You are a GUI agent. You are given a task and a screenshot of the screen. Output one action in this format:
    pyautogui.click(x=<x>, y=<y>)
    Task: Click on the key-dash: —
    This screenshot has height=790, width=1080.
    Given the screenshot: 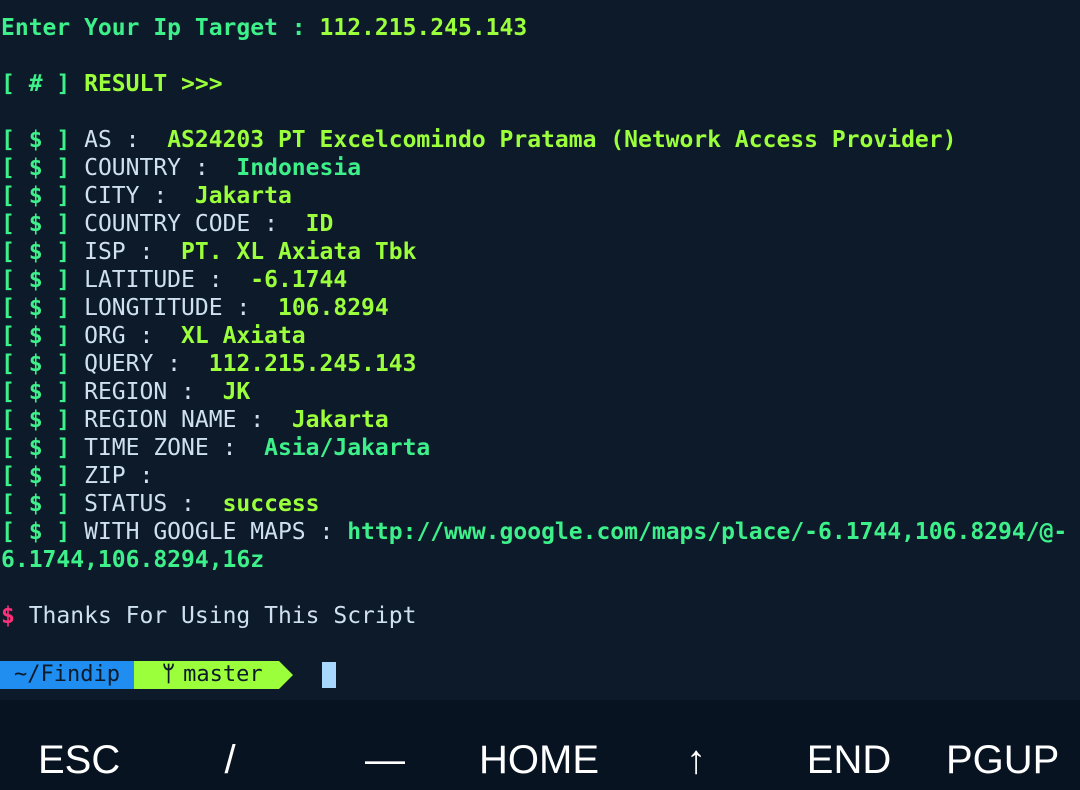 What is the action you would take?
    pyautogui.click(x=385, y=760)
    